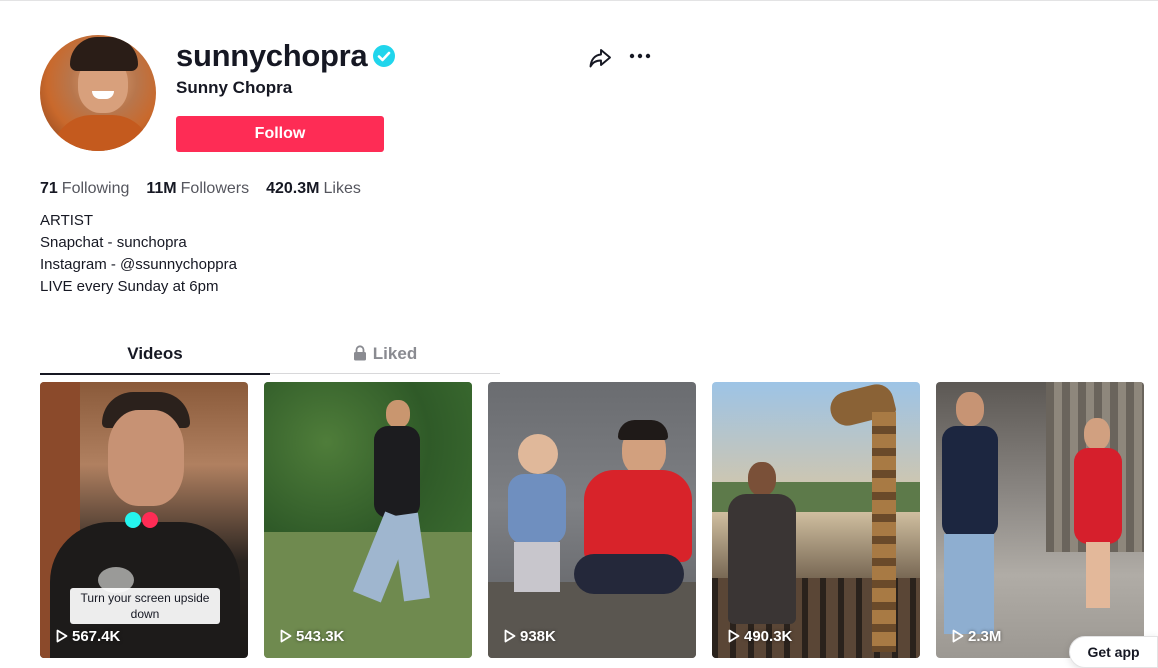 This screenshot has width=1158, height=668. Describe the element at coordinates (600, 58) in the screenshot. I see `share-icon` at that location.